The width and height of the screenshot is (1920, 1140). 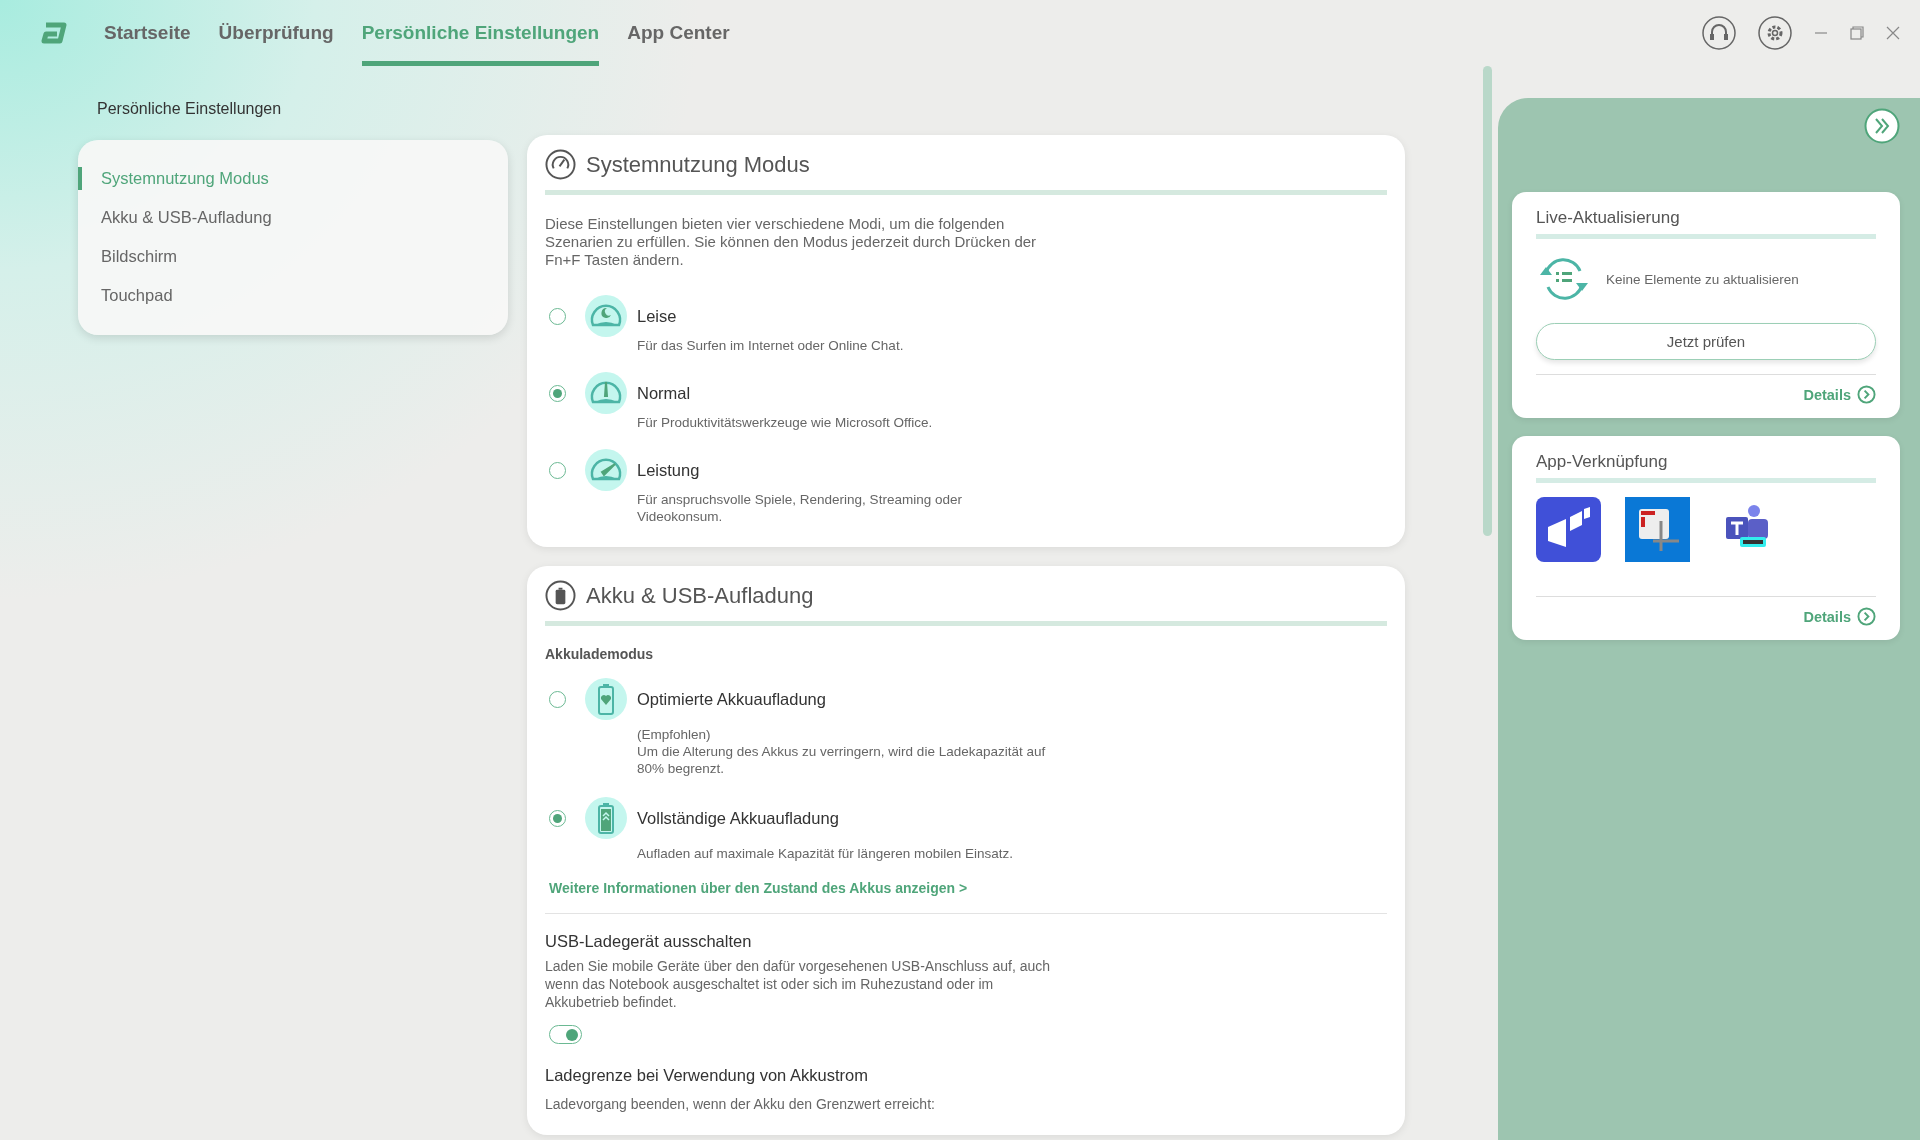 I want to click on option-note: (Empfohlen), so click(x=674, y=734).